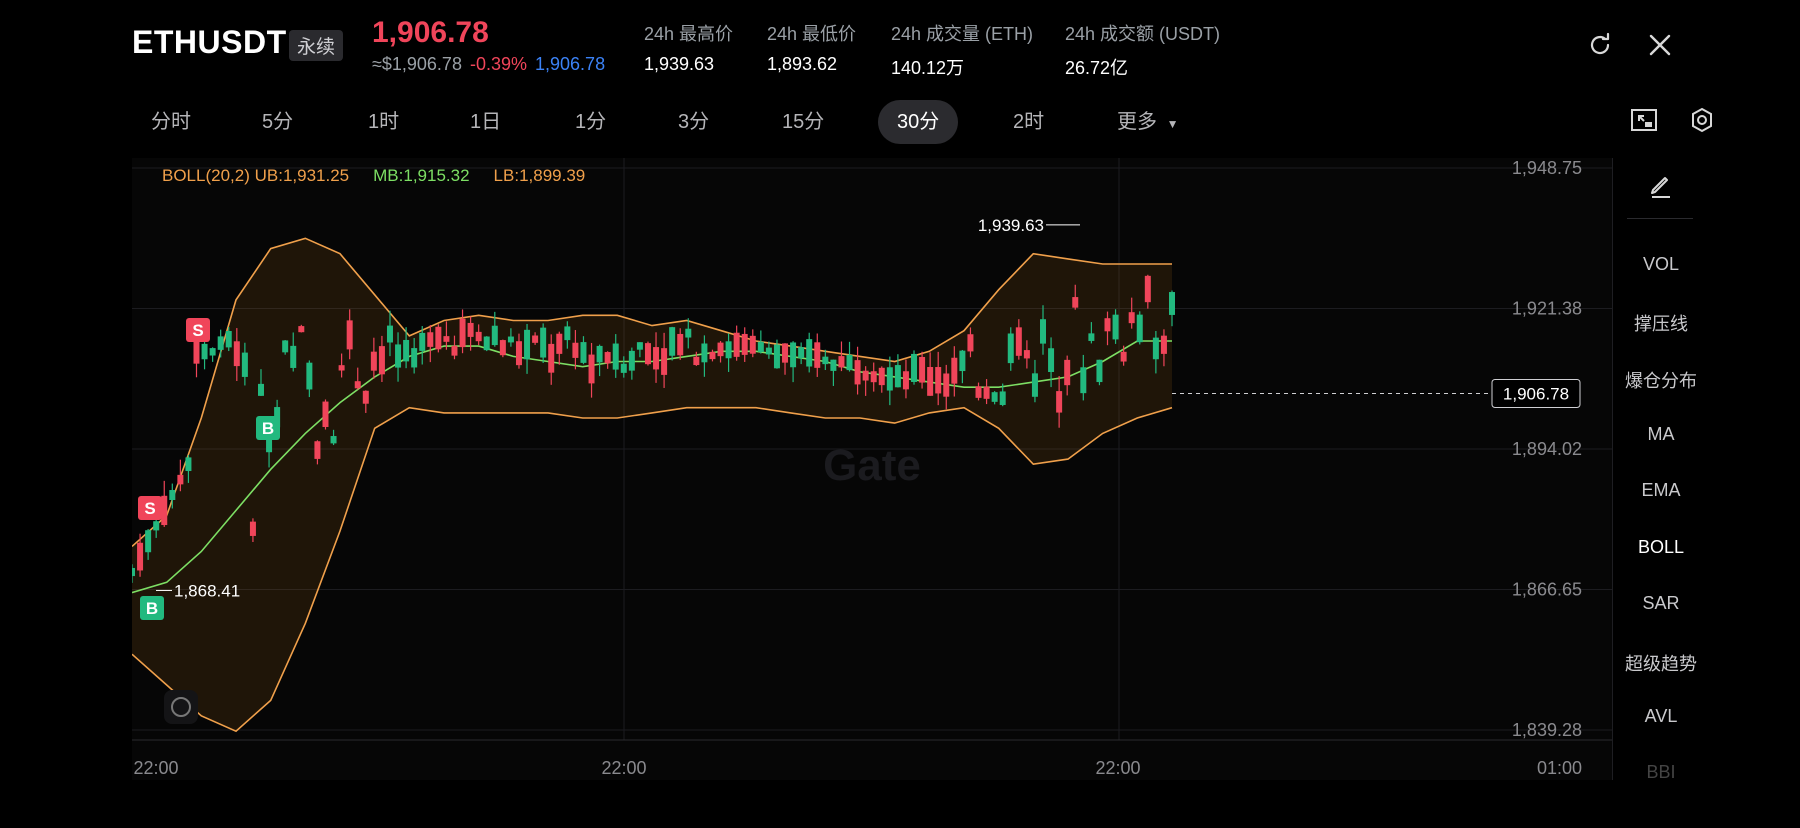  Describe the element at coordinates (803, 122) in the screenshot. I see `tab-15m: 15分` at that location.